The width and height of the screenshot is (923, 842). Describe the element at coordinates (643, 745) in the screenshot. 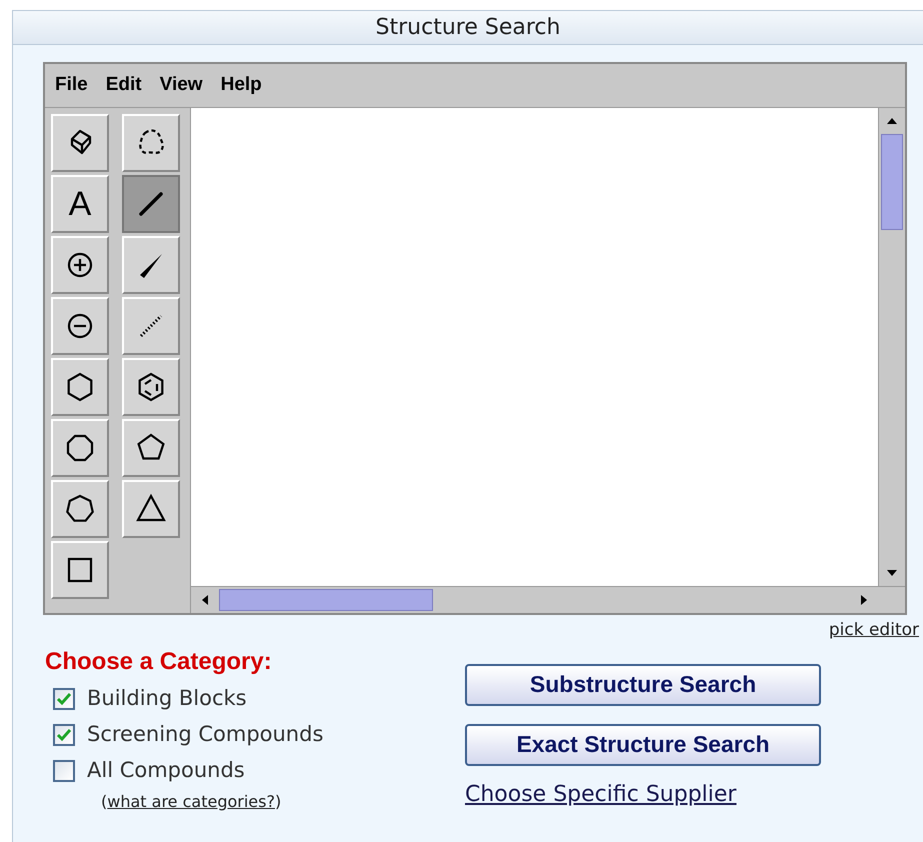

I see `search-button: Exact Structure Search` at that location.